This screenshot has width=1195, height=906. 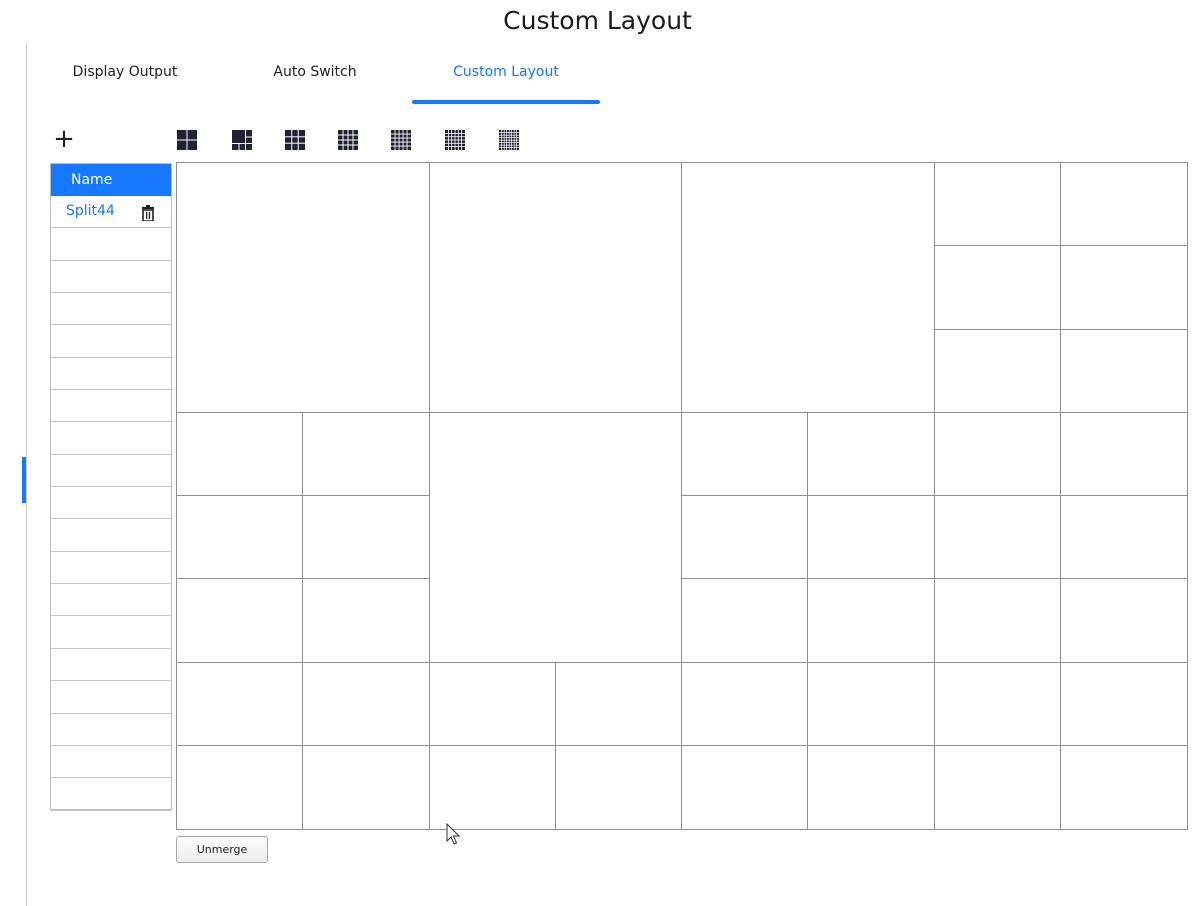 I want to click on plus-icon: +, so click(x=64, y=139).